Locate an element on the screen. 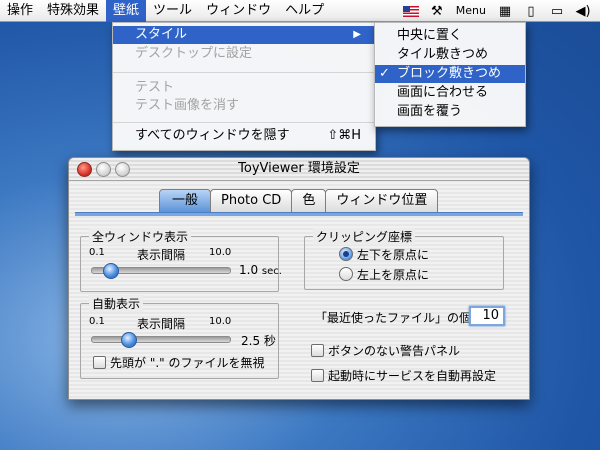  menu-item-block-tile: ✓ ブロック敷きつめ is located at coordinates (450, 74).